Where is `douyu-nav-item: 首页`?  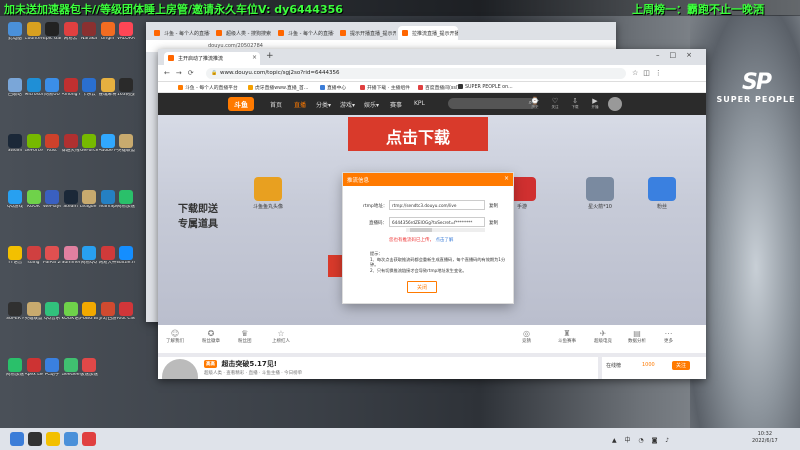 douyu-nav-item: 首页 is located at coordinates (276, 104).